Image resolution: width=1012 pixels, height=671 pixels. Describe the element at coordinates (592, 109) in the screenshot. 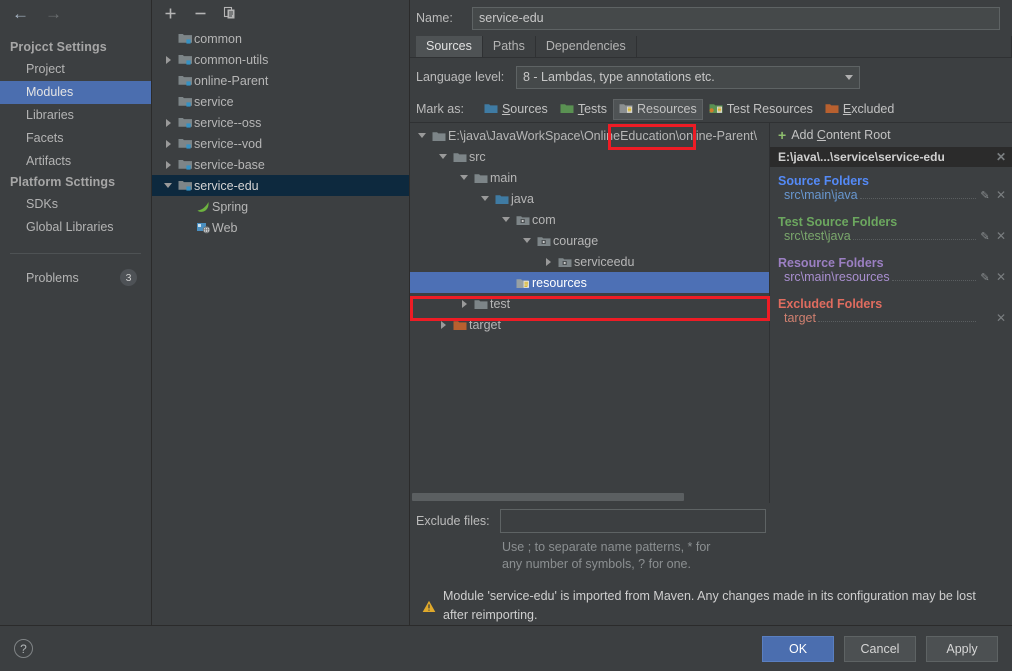

I see `mark-as-tests-label: Tests` at that location.